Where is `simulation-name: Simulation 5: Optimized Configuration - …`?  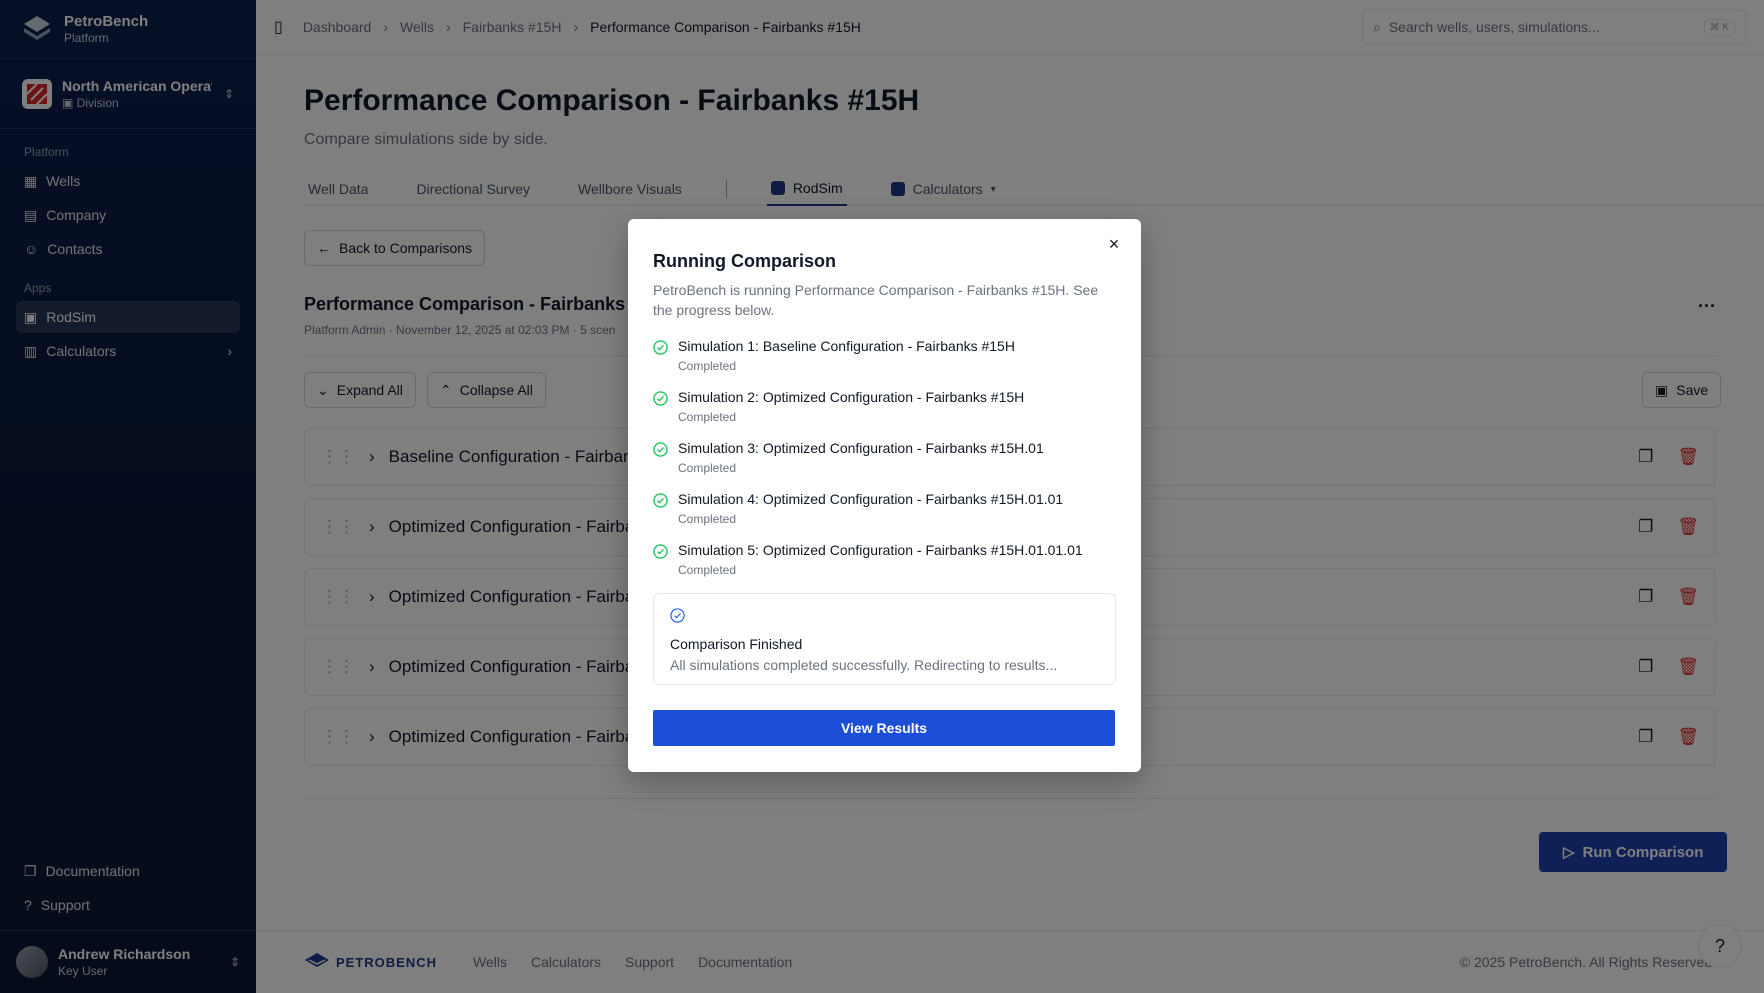 simulation-name: Simulation 5: Optimized Configuration - … is located at coordinates (880, 550).